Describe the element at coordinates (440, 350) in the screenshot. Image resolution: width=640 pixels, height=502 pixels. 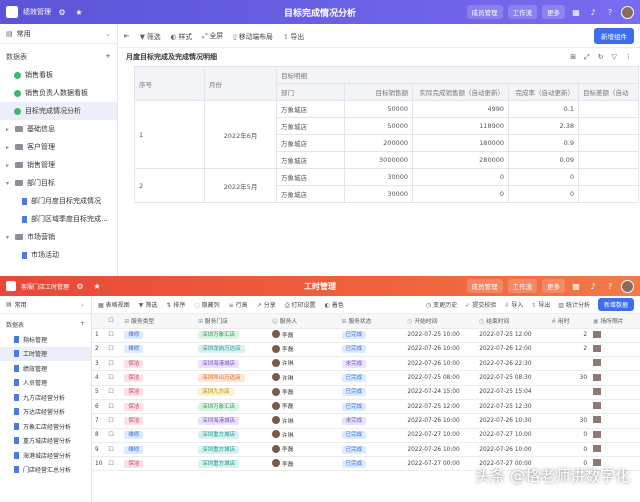
I see `start-time-cell: 2022-07-26 10:00` at that location.